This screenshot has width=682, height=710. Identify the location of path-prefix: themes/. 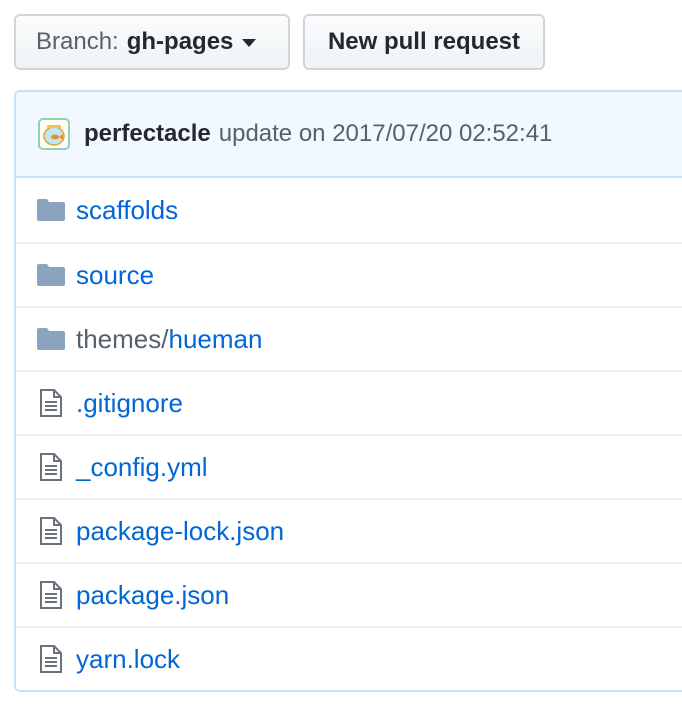
(122, 338).